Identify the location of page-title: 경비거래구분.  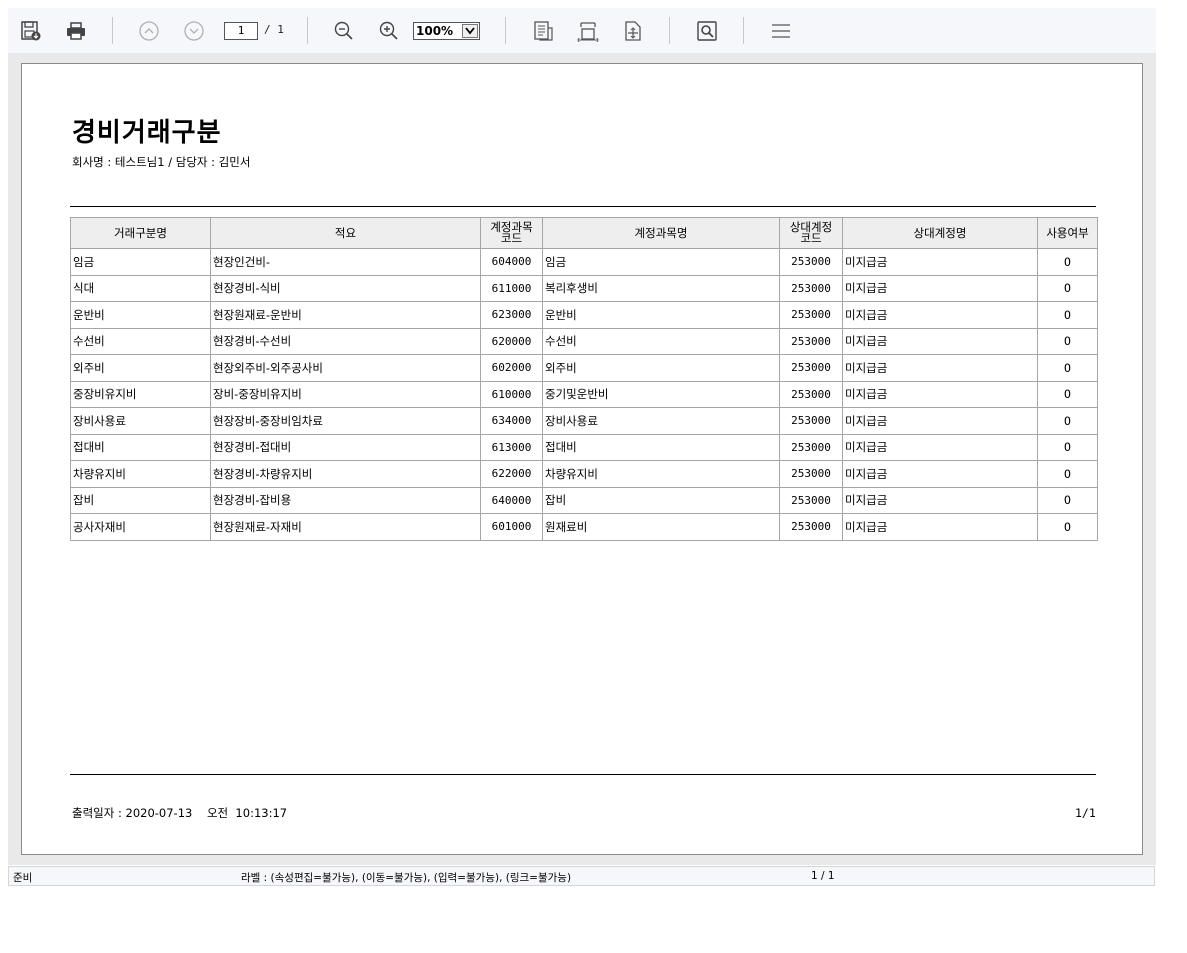
(147, 133).